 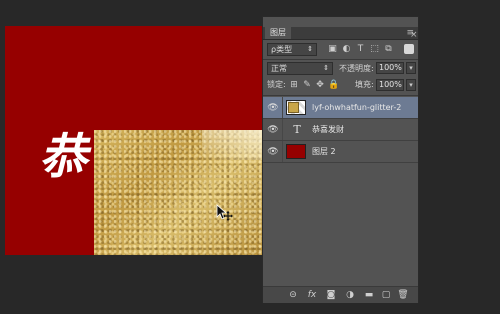 What do you see at coordinates (294, 85) in the screenshot?
I see `lock-transparent-pixels-icon: ⊞` at bounding box center [294, 85].